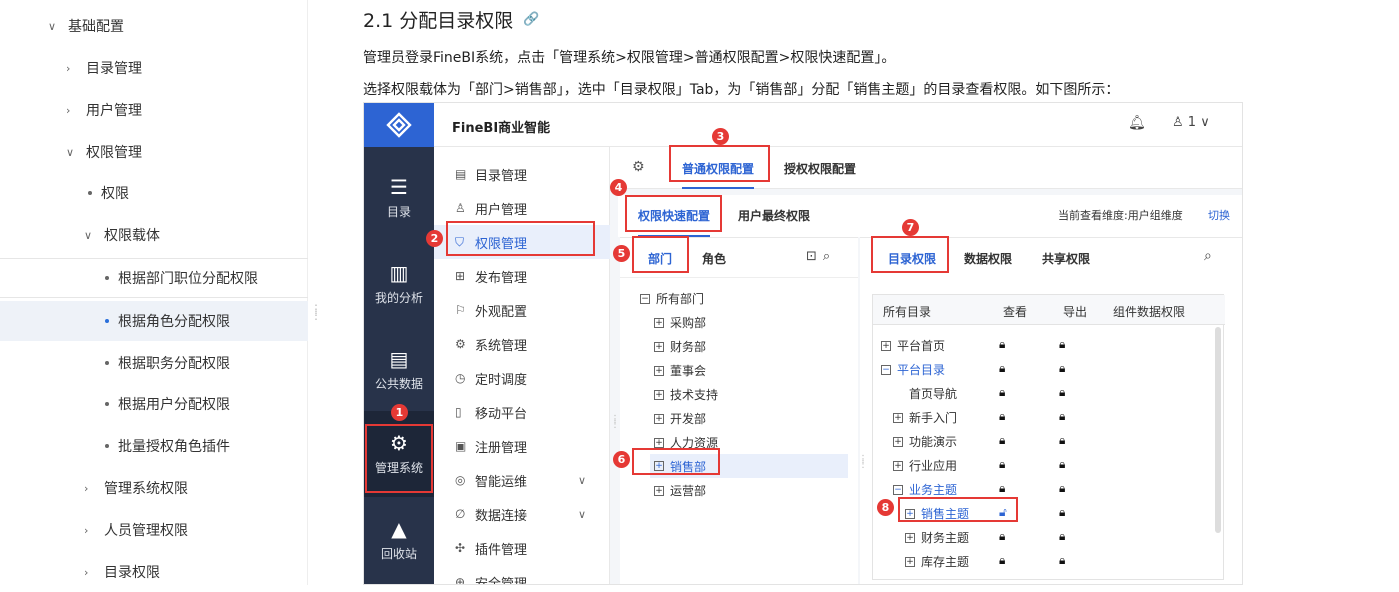 This screenshot has height=592, width=1399. What do you see at coordinates (154, 235) in the screenshot?
I see `nav-item-permission-carrier: ∨ 权限载体` at bounding box center [154, 235].